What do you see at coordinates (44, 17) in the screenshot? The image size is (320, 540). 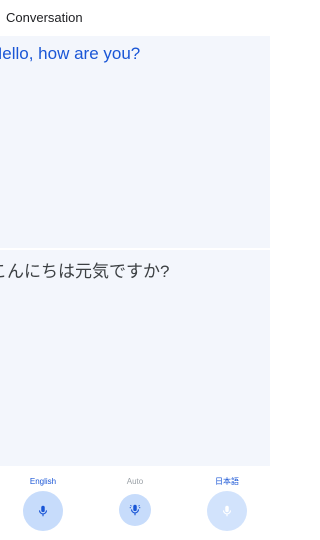 I see `page-title: Conversation` at bounding box center [44, 17].